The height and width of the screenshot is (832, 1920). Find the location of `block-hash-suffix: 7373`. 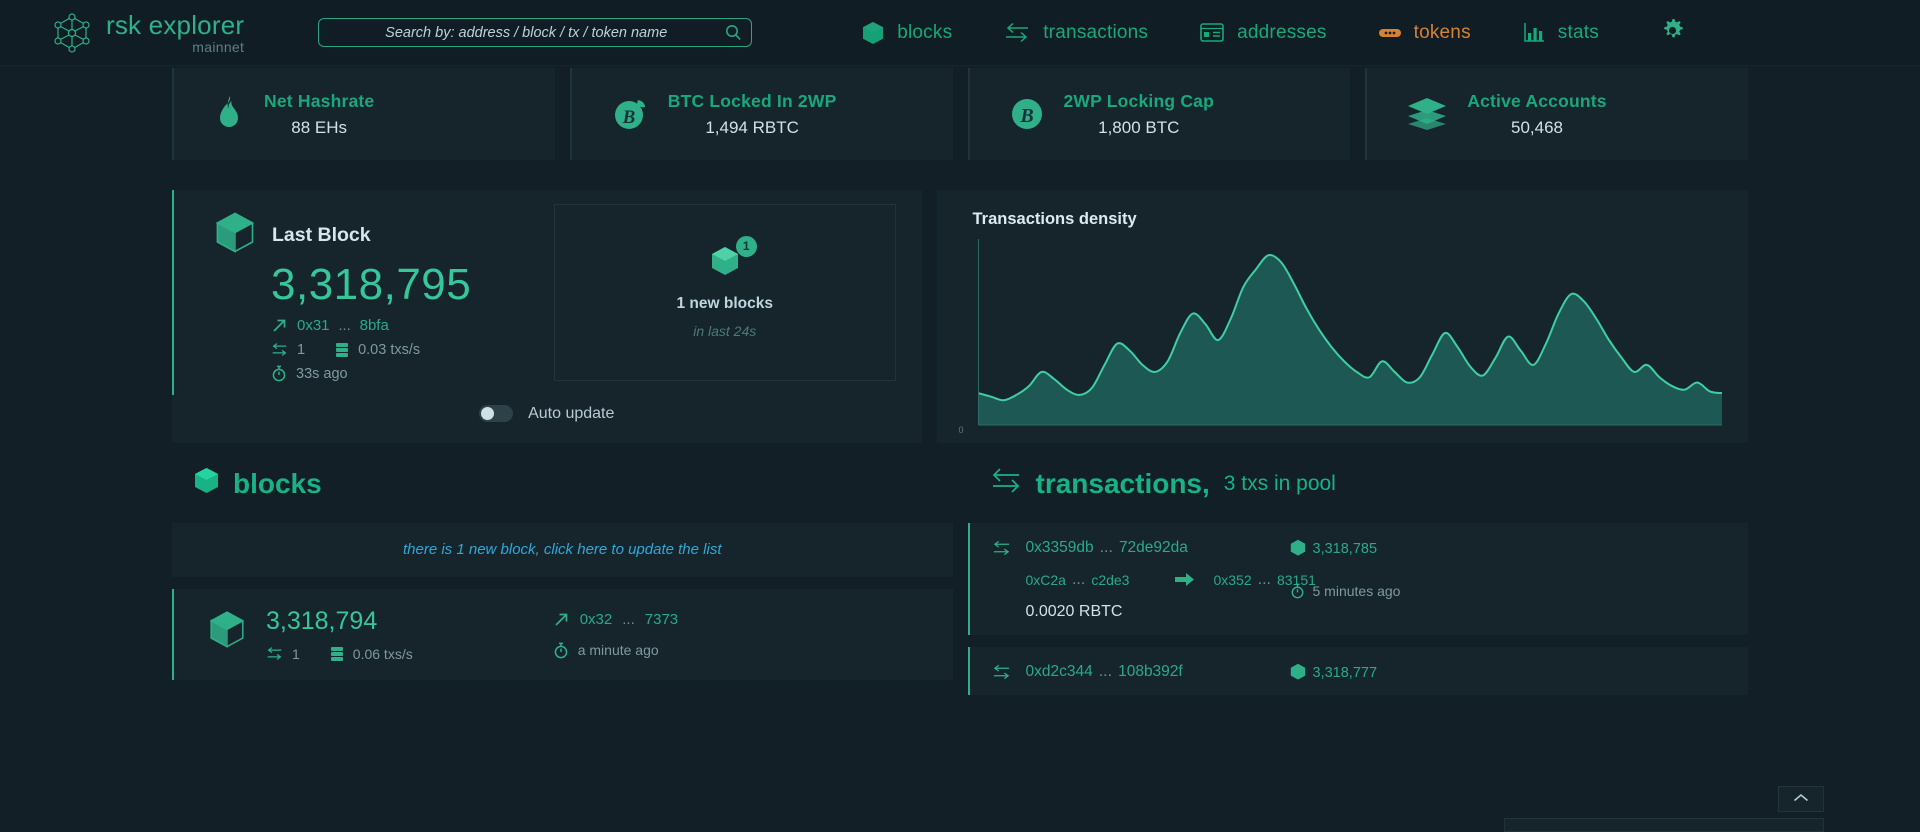

block-hash-suffix: 7373 is located at coordinates (661, 619).